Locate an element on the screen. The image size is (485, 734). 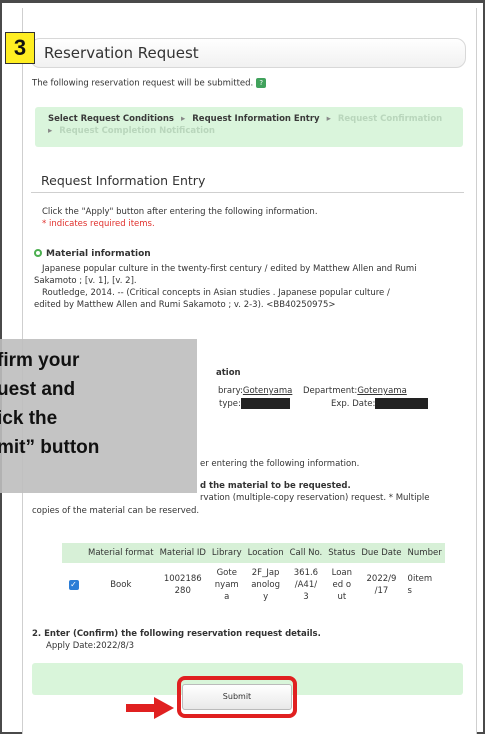
circle-bullet-icon is located at coordinates (38, 253).